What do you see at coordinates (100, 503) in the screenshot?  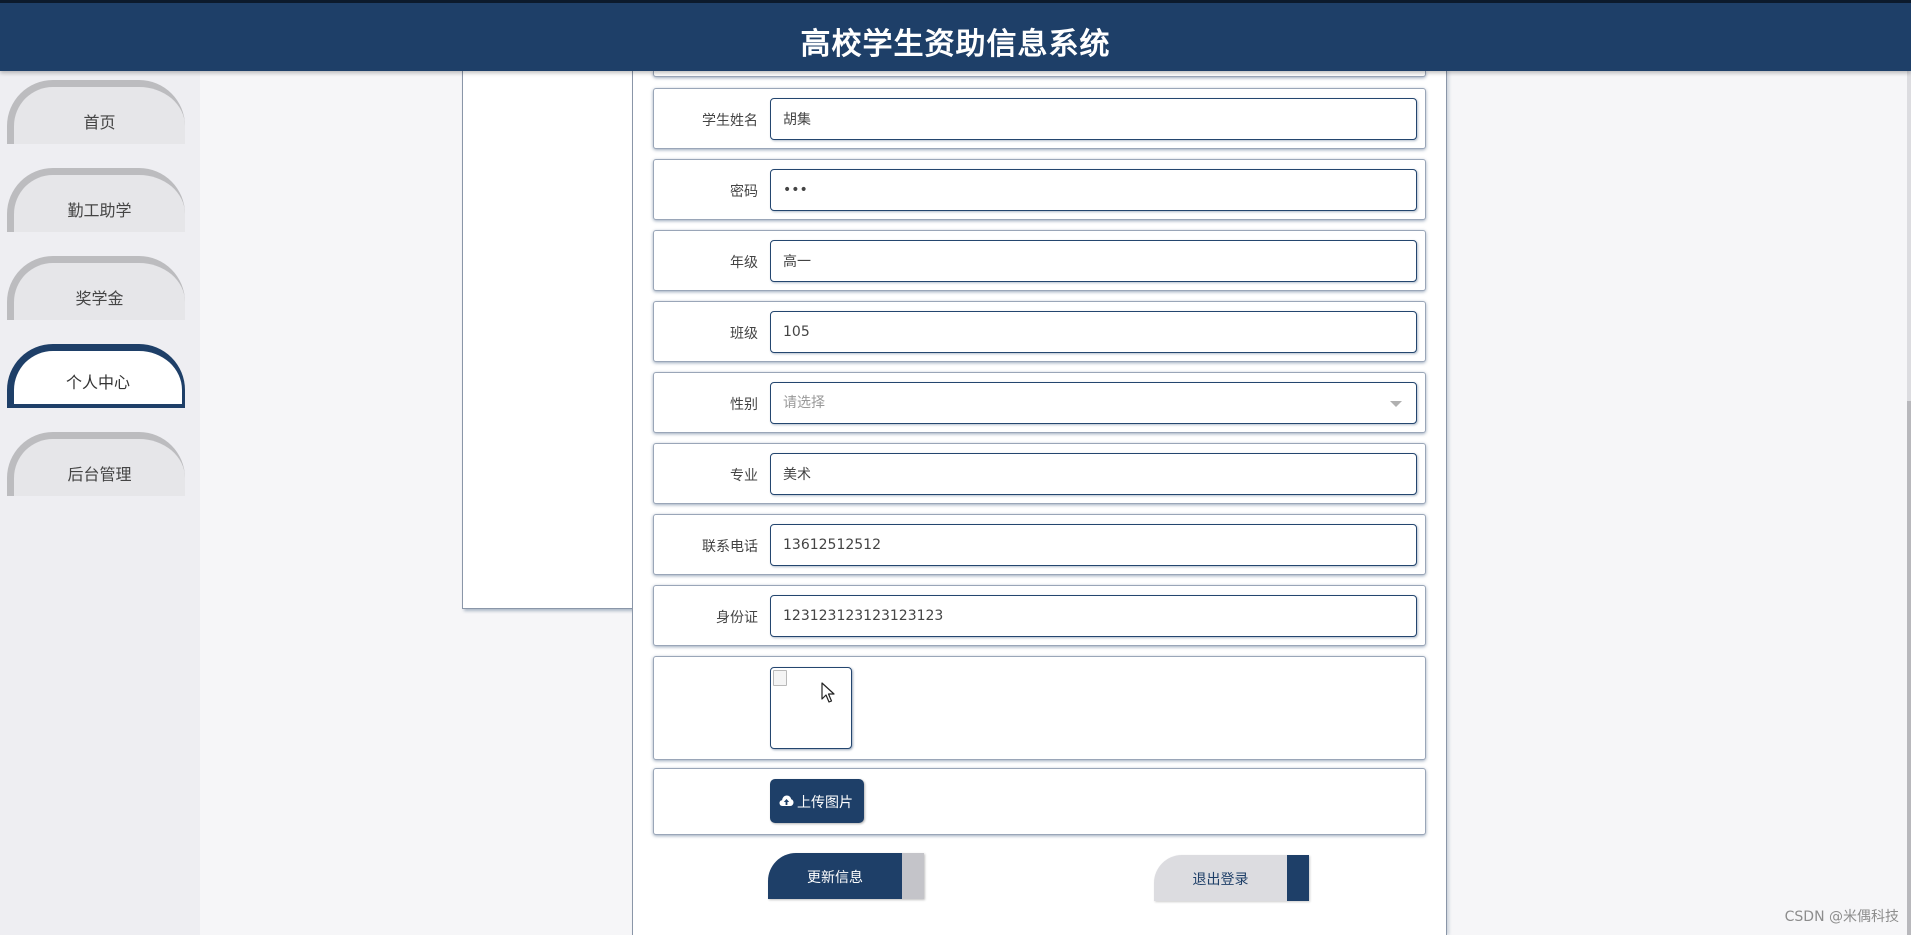 I see `sidebar: 首页 勤工助学 奖学金 个人中心 后台管理` at bounding box center [100, 503].